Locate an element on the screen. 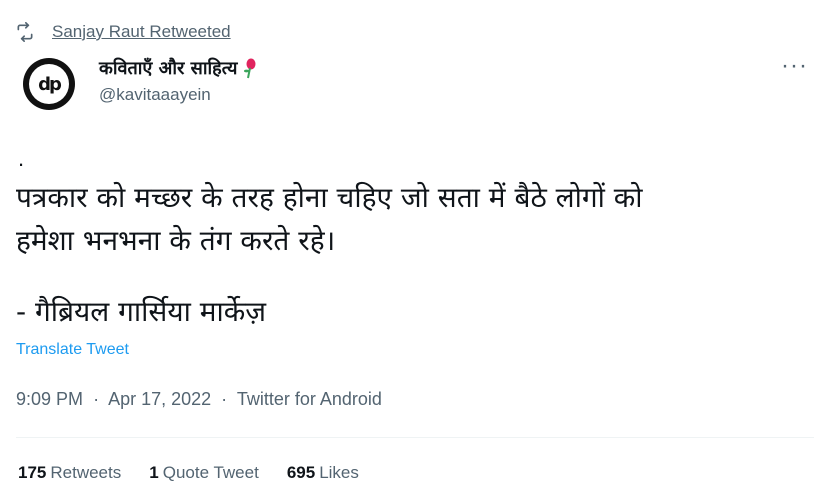 This screenshot has height=497, width=830. more-options-icon: ··· is located at coordinates (794, 66).